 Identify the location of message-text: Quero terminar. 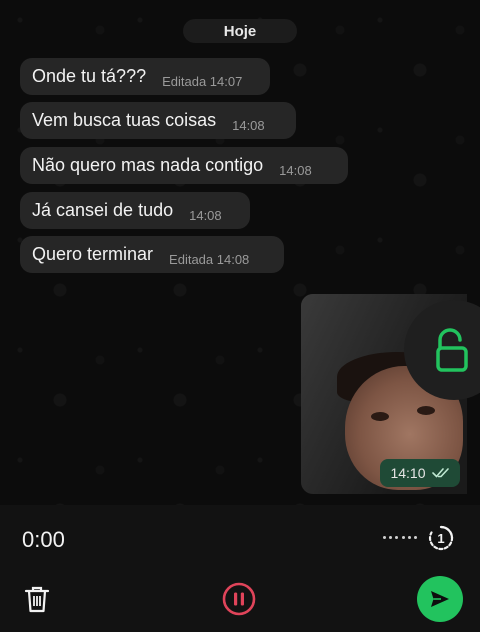
(93, 254).